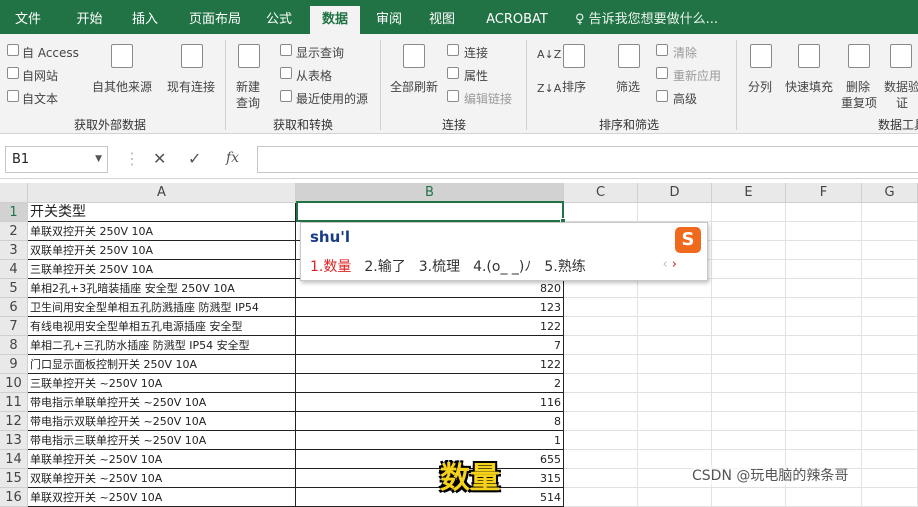  I want to click on row-header: 12, so click(14, 421).